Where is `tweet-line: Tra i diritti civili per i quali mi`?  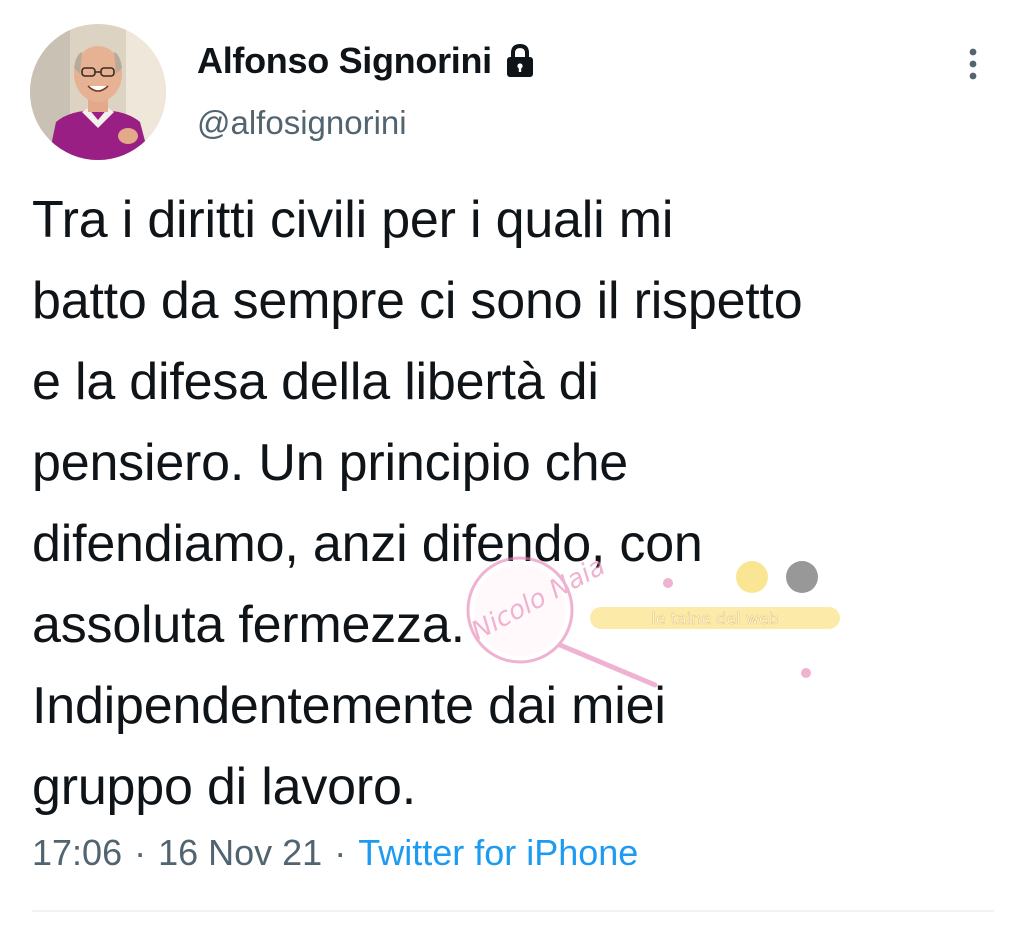
tweet-line: Tra i diritti civili per i quali mi is located at coordinates (353, 220).